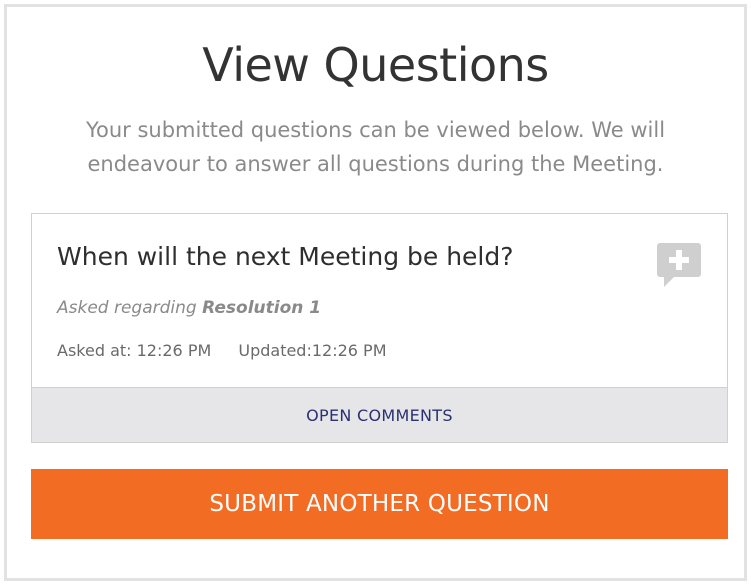  Describe the element at coordinates (134, 350) in the screenshot. I see `asked-at-time: Asked at: 12:26 PM` at that location.